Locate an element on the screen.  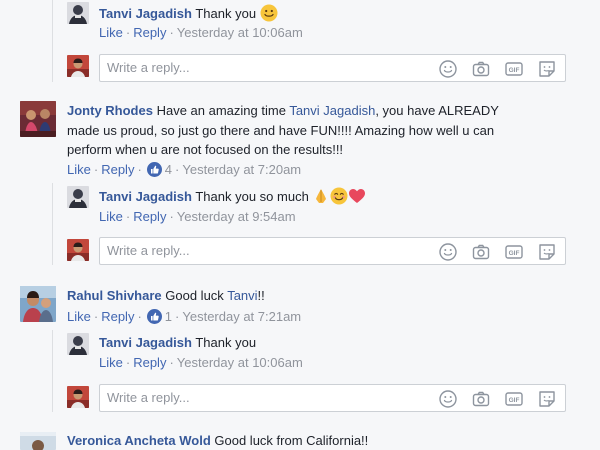
comment-author: Rahul Shivhare is located at coordinates (114, 295).